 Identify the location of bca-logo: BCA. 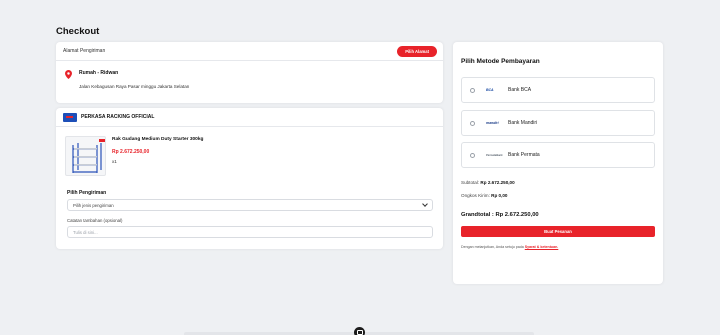
(490, 90).